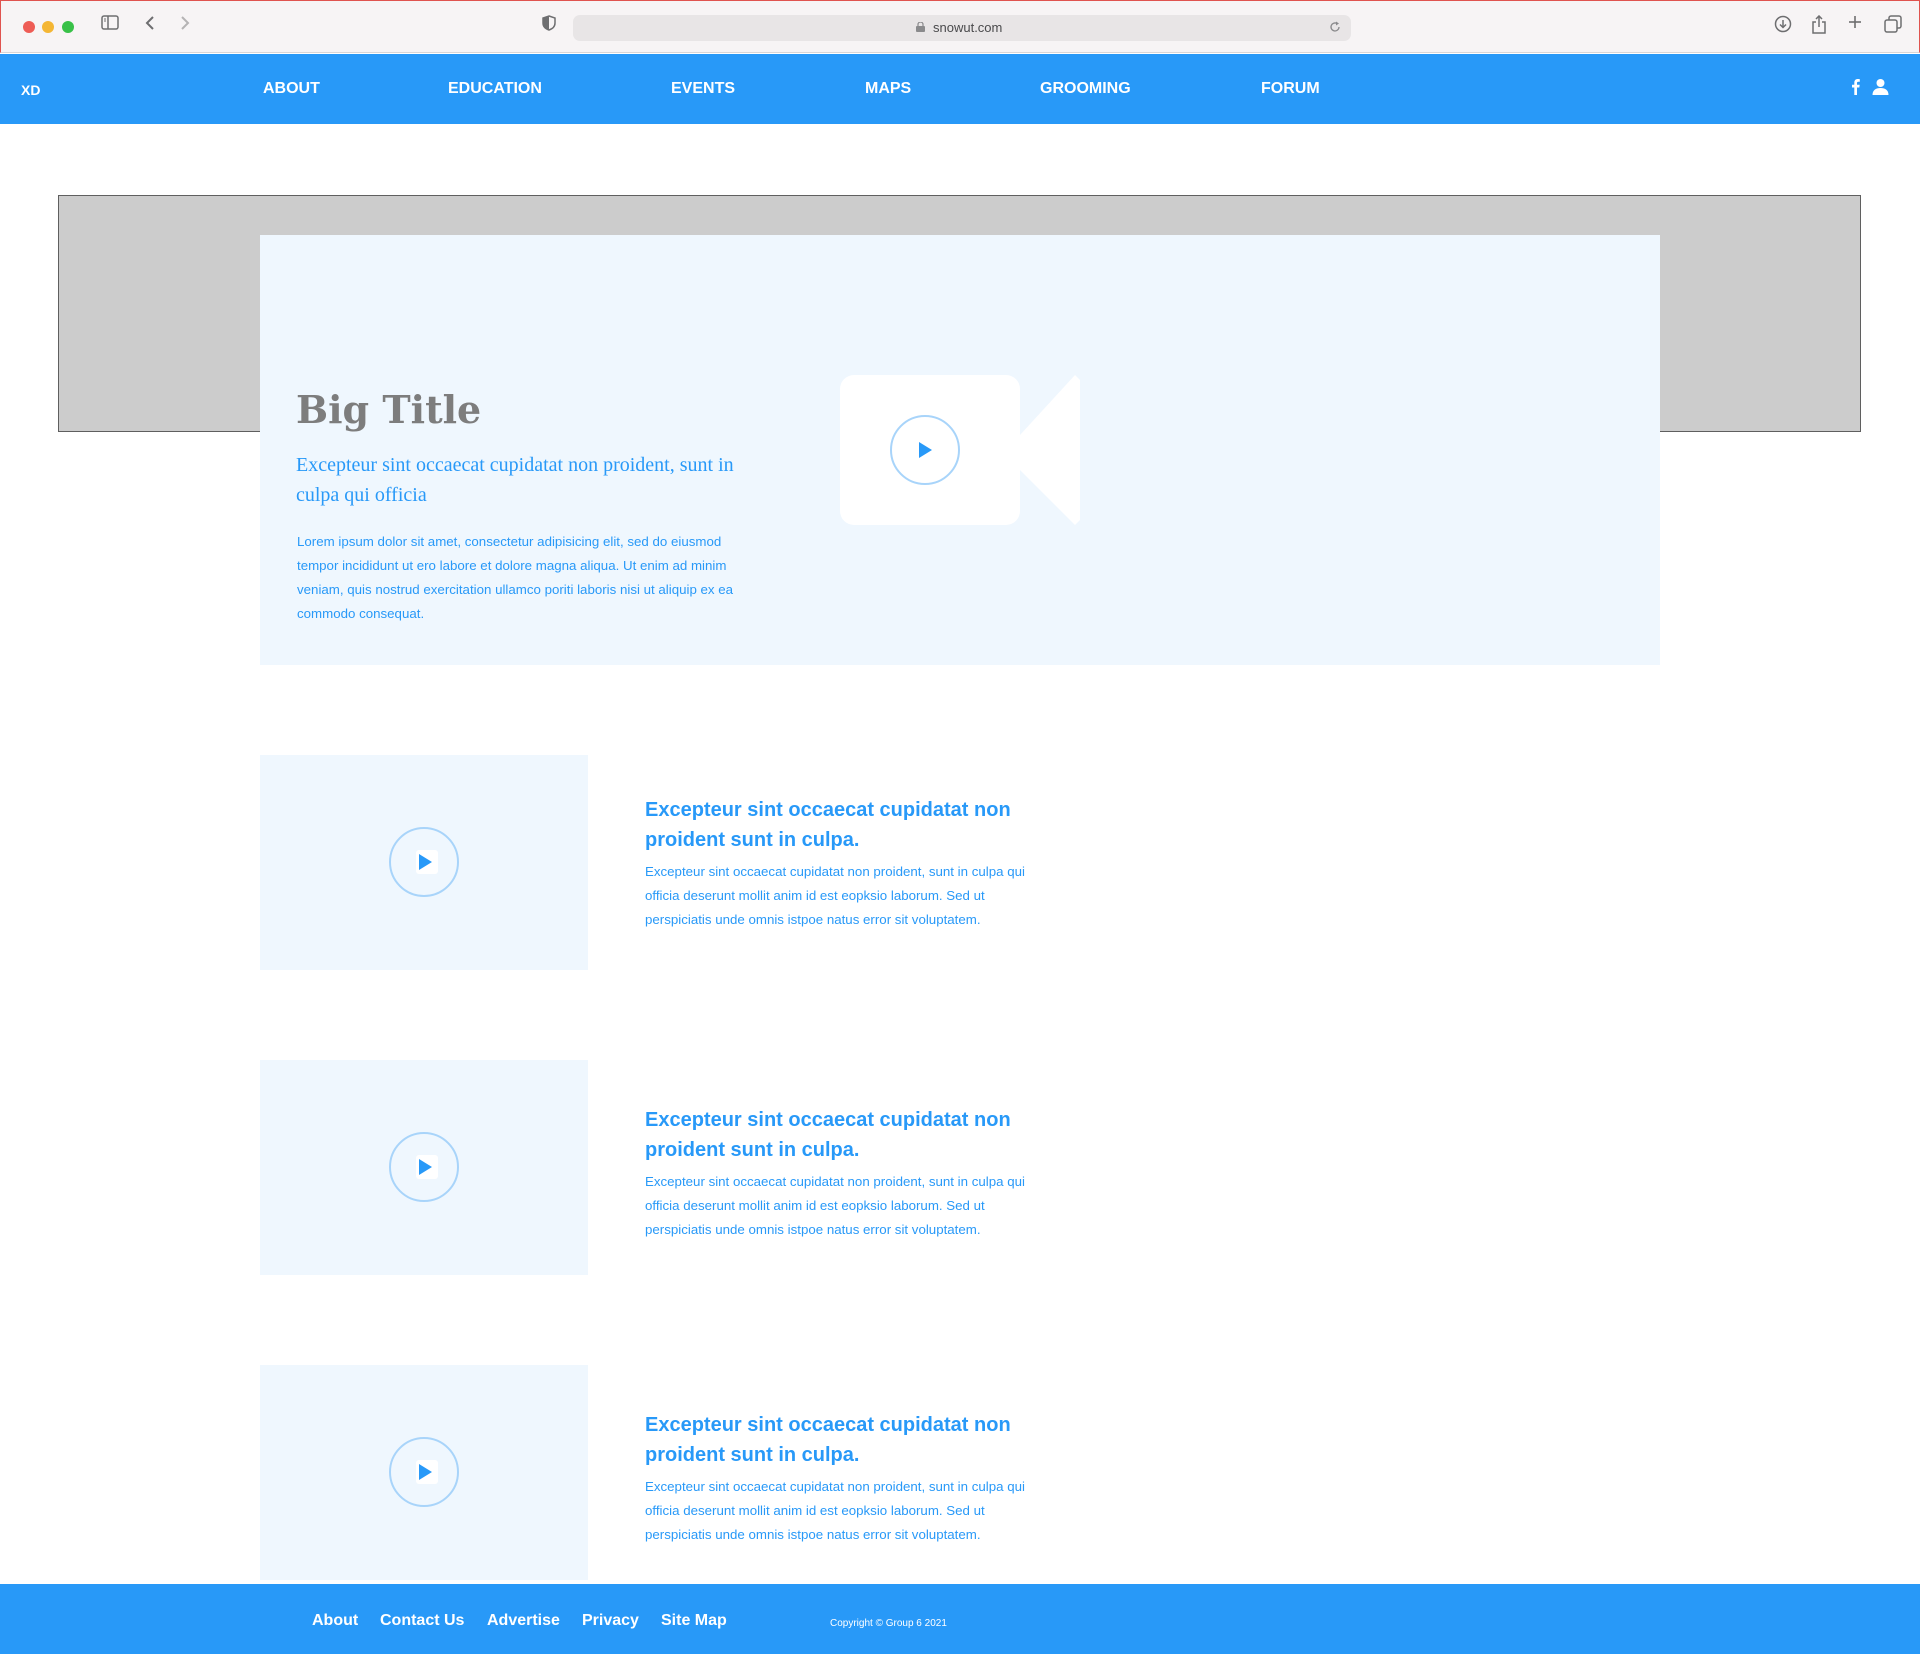 The width and height of the screenshot is (1920, 1654). What do you see at coordinates (48, 27) in the screenshot?
I see `minimize-window-button` at bounding box center [48, 27].